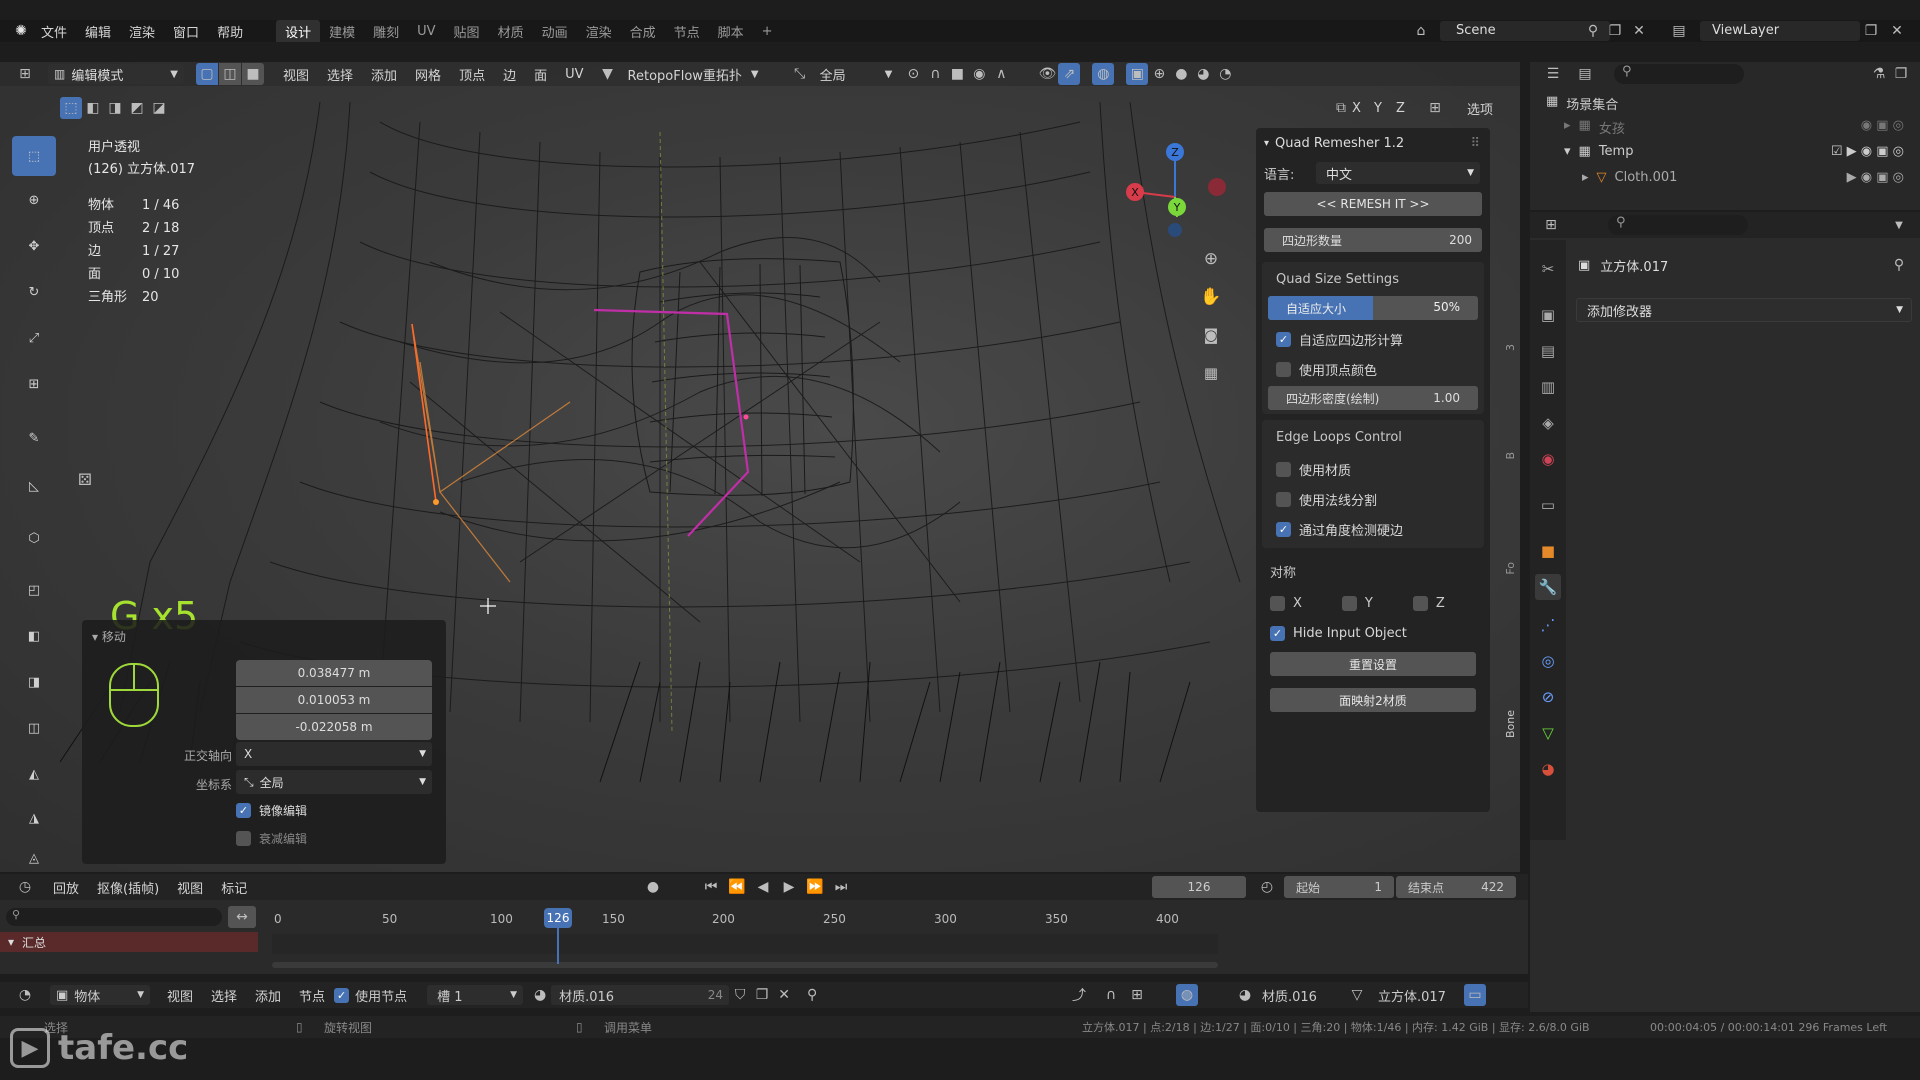 This screenshot has width=1920, height=1080. Describe the element at coordinates (1412, 995) in the screenshot. I see `object-name-label: 立方体.017` at that location.